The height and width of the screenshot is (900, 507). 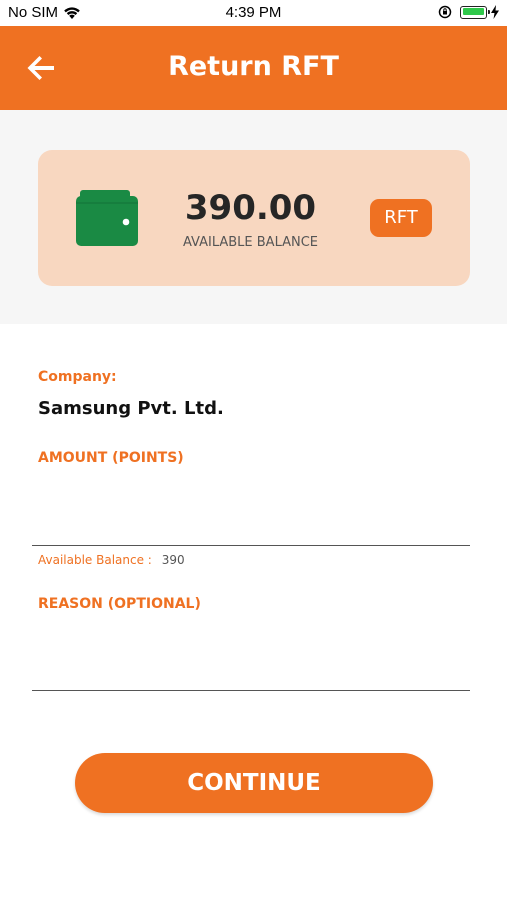 I want to click on app-bar: Return RFT, so click(x=253, y=68).